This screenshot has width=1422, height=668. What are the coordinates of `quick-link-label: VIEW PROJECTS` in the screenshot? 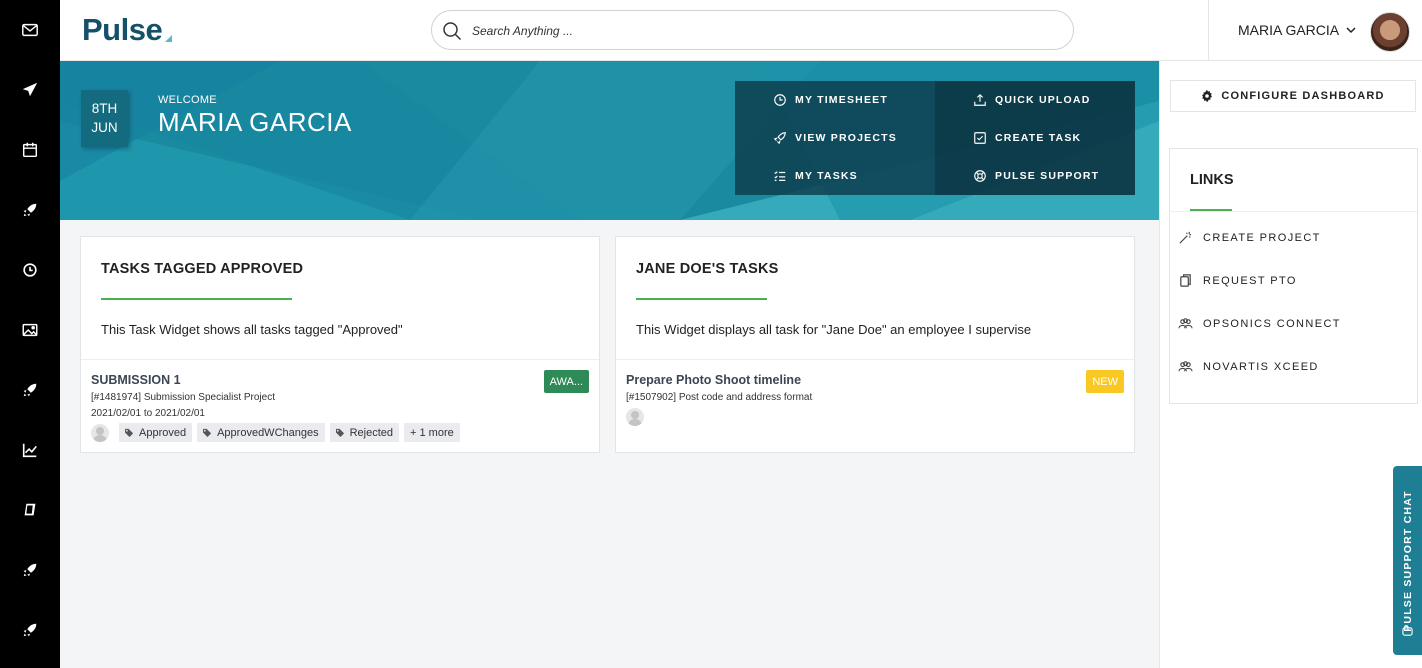 It's located at (846, 138).